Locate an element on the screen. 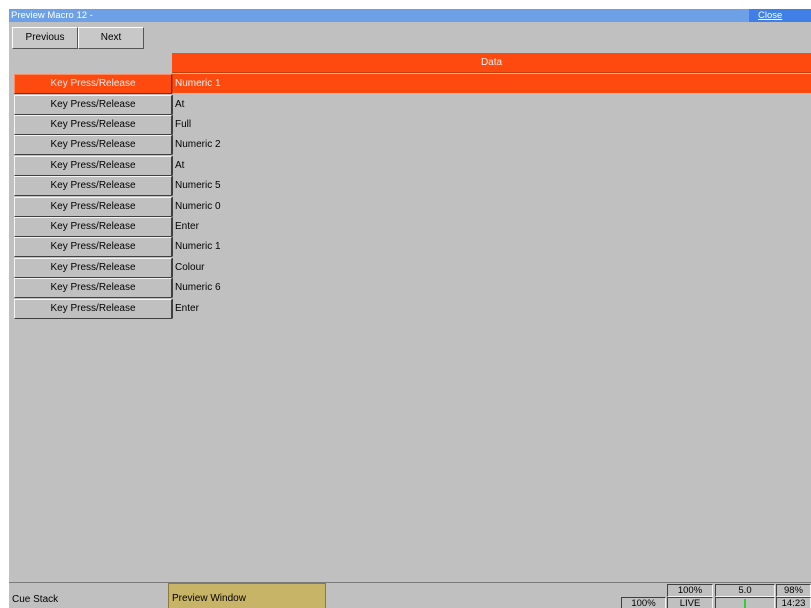  table-row: Key Press/Release Numeric 5 is located at coordinates (410, 186).